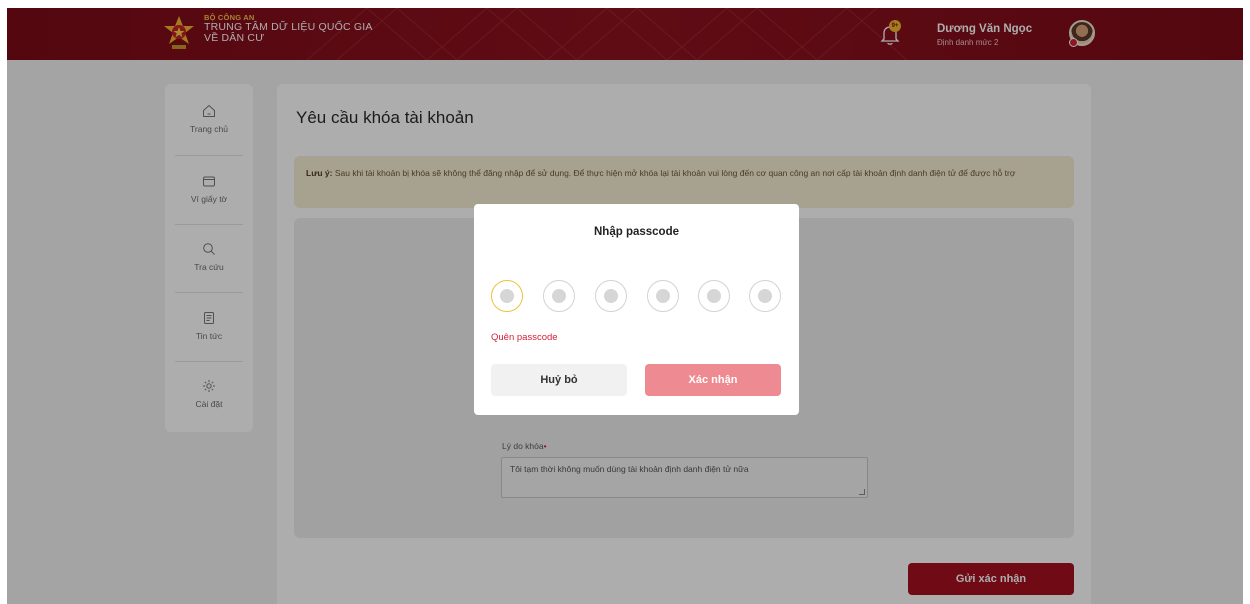  Describe the element at coordinates (713, 380) in the screenshot. I see `confirm-button: Xác nhận` at that location.